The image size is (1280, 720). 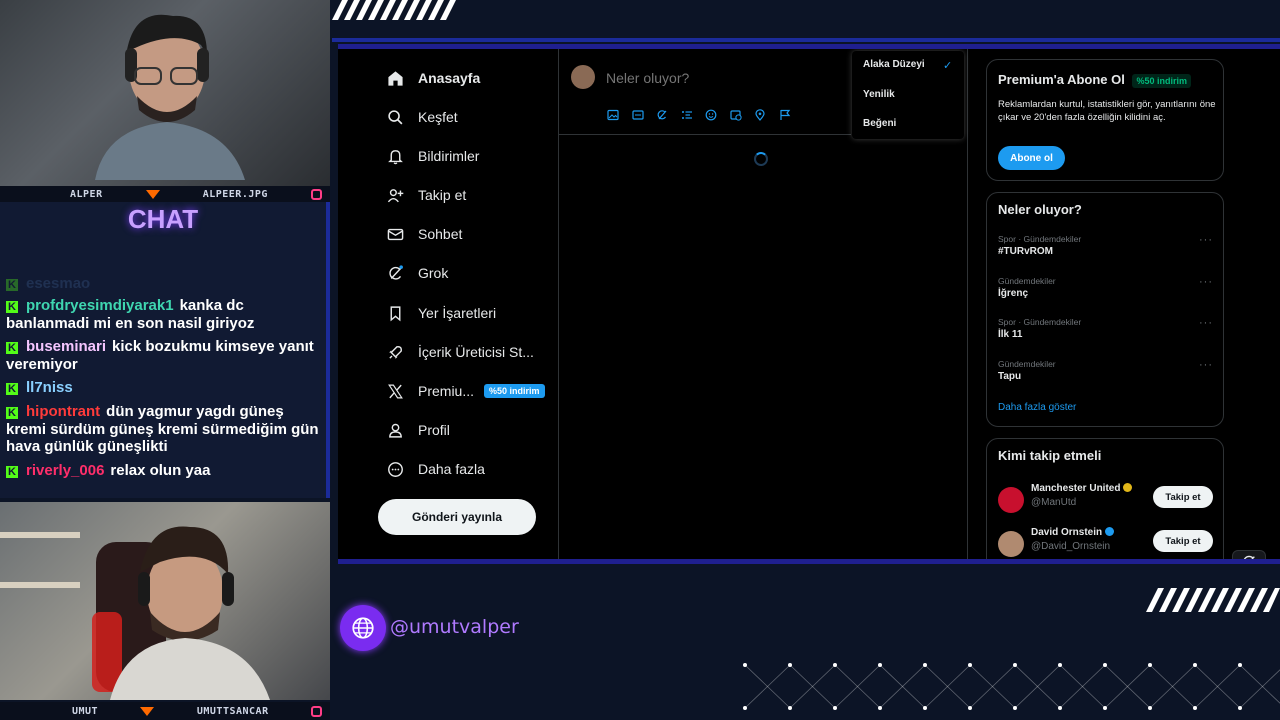 What do you see at coordinates (165, 194) in the screenshot?
I see `cam-top-nameplate: ALPER ALPEER.JPG` at bounding box center [165, 194].